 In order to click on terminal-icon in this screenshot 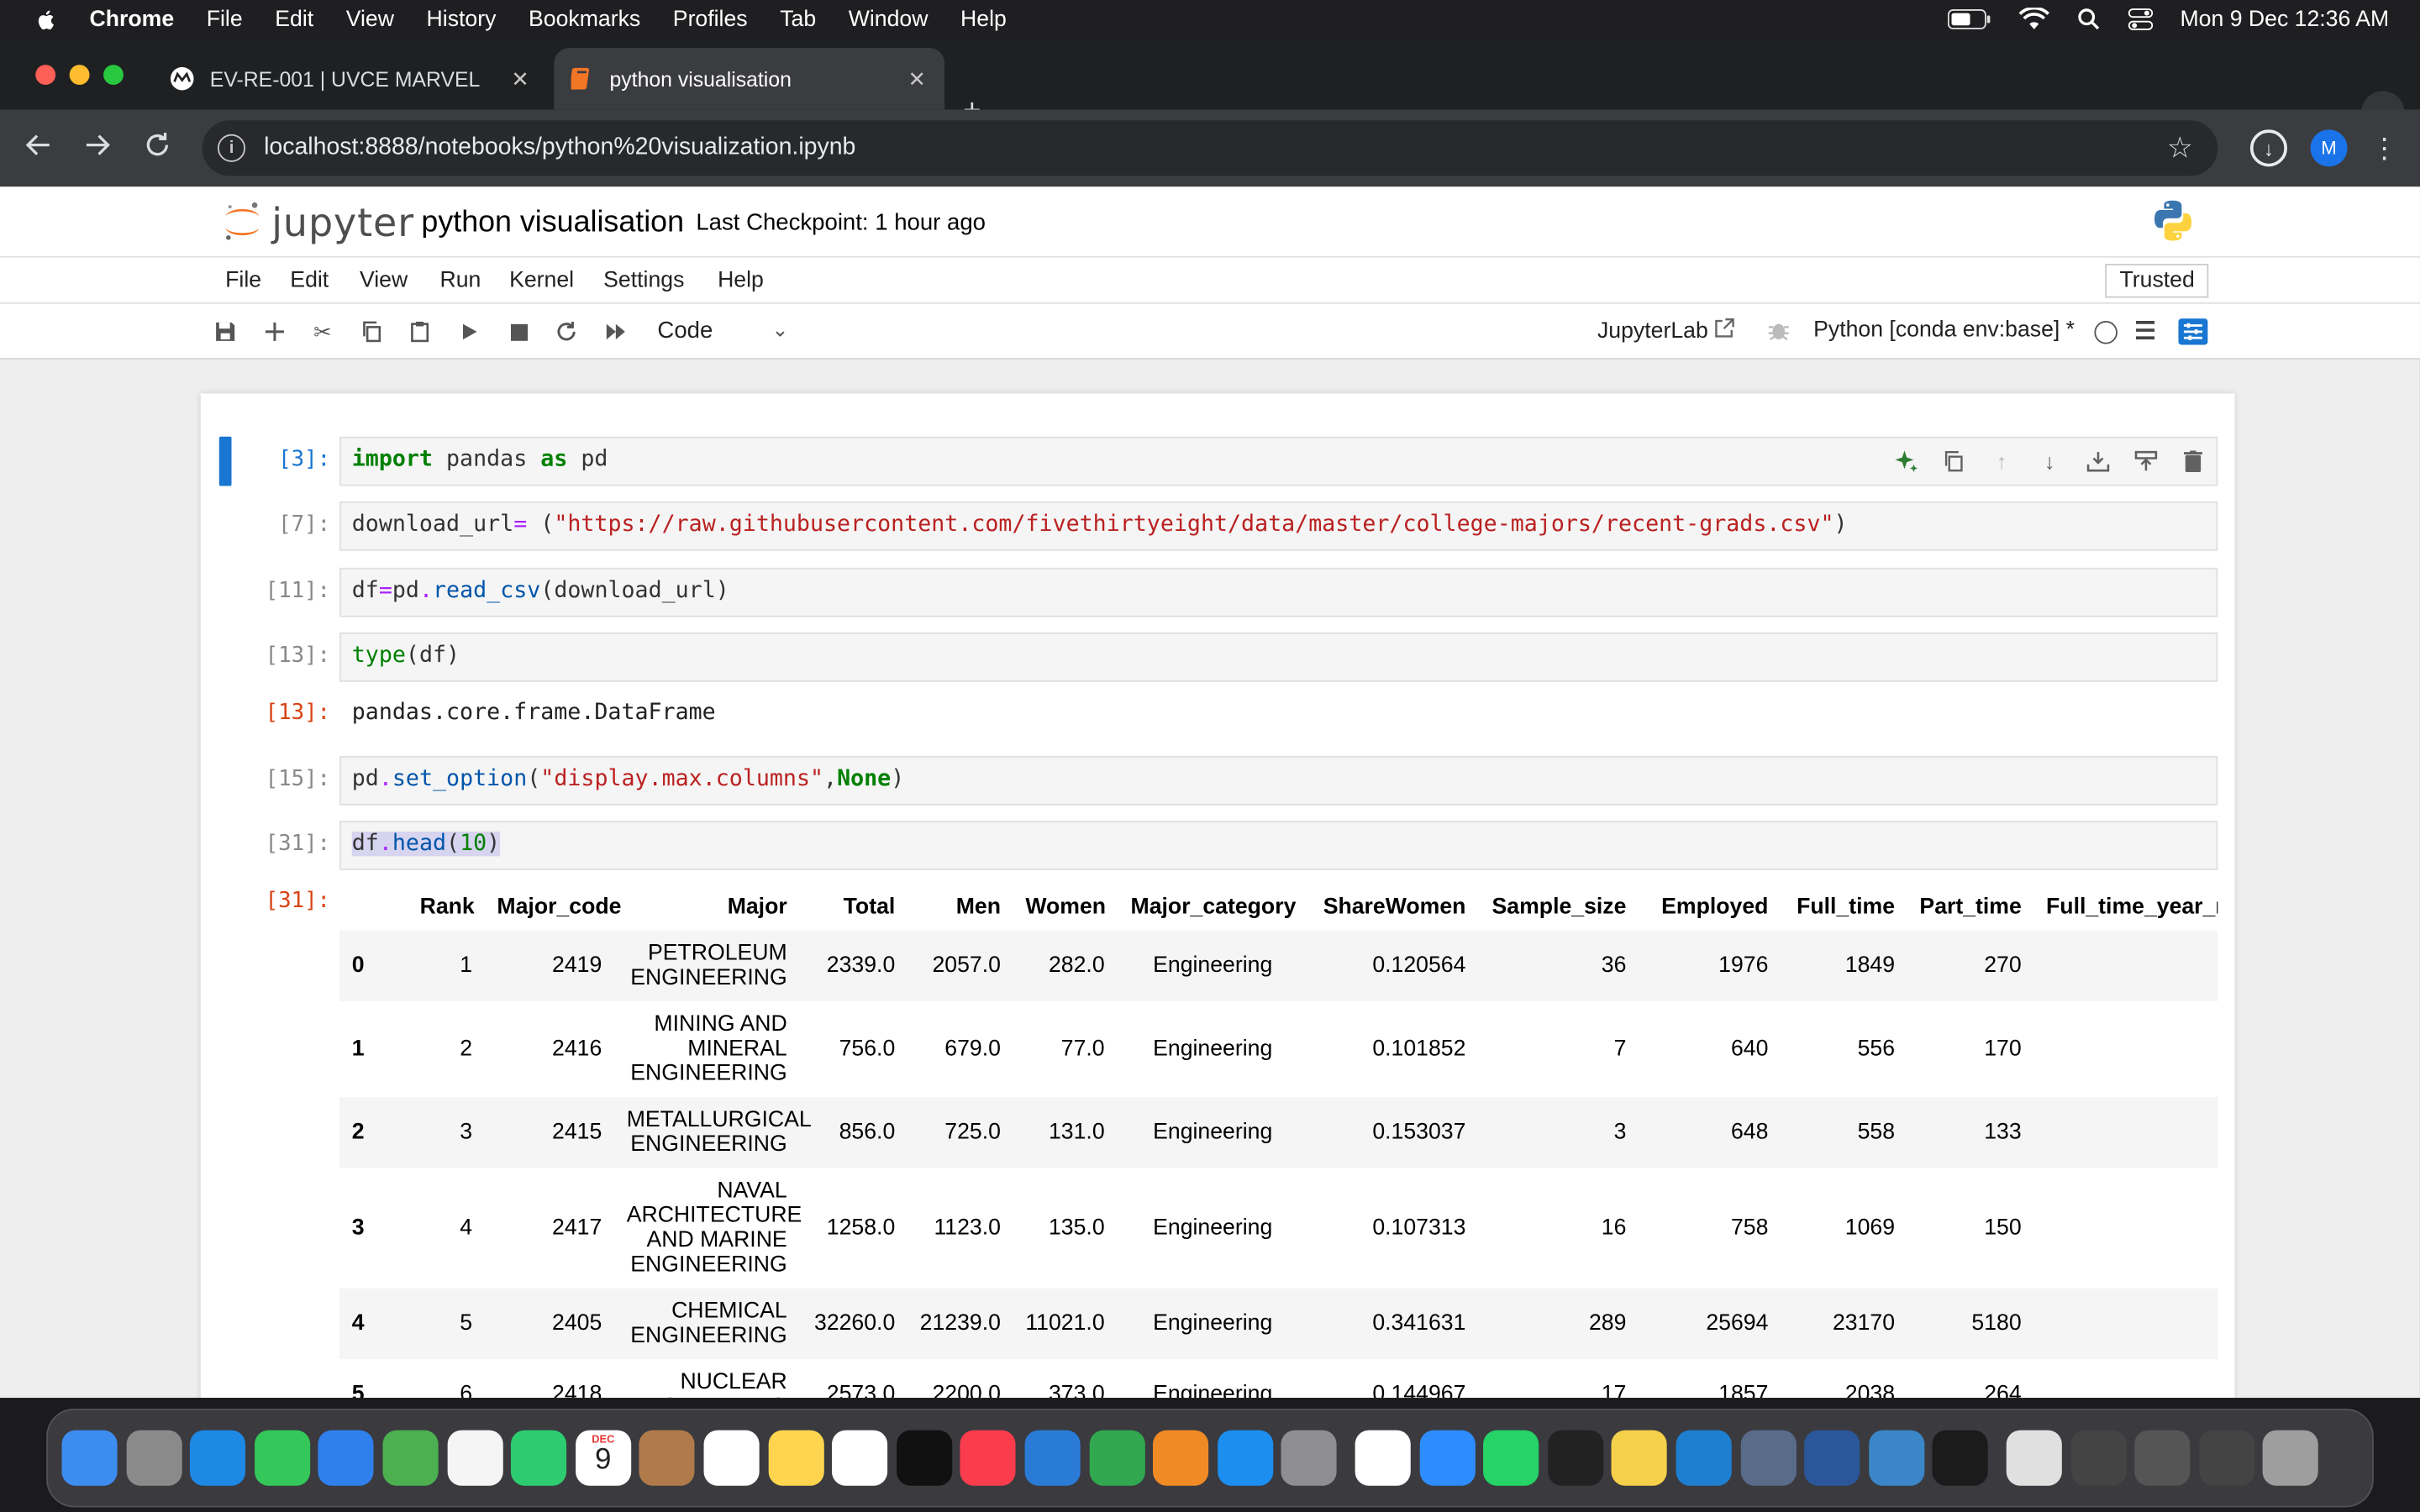, I will do `click(1575, 1458)`.